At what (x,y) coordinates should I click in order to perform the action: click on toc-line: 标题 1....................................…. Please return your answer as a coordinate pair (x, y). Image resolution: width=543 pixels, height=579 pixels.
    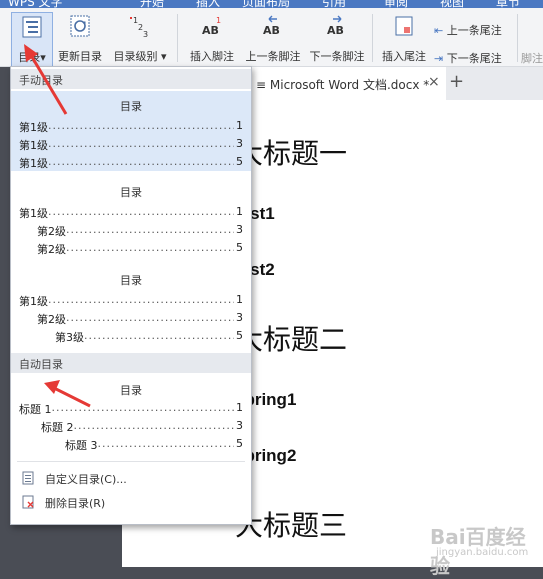
    Looking at the image, I should click on (131, 408).